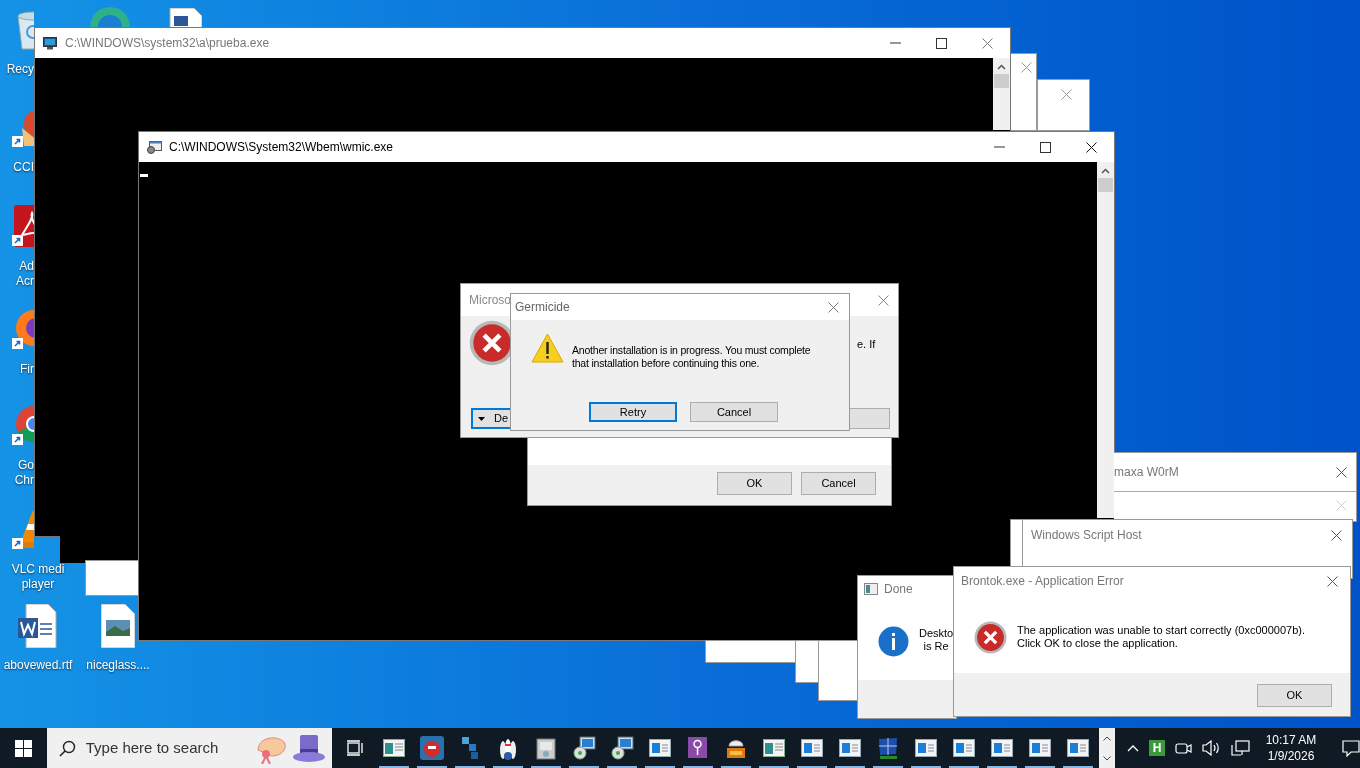 This screenshot has height=768, width=1360. What do you see at coordinates (1107, 758) in the screenshot?
I see `chevron-down-icon` at bounding box center [1107, 758].